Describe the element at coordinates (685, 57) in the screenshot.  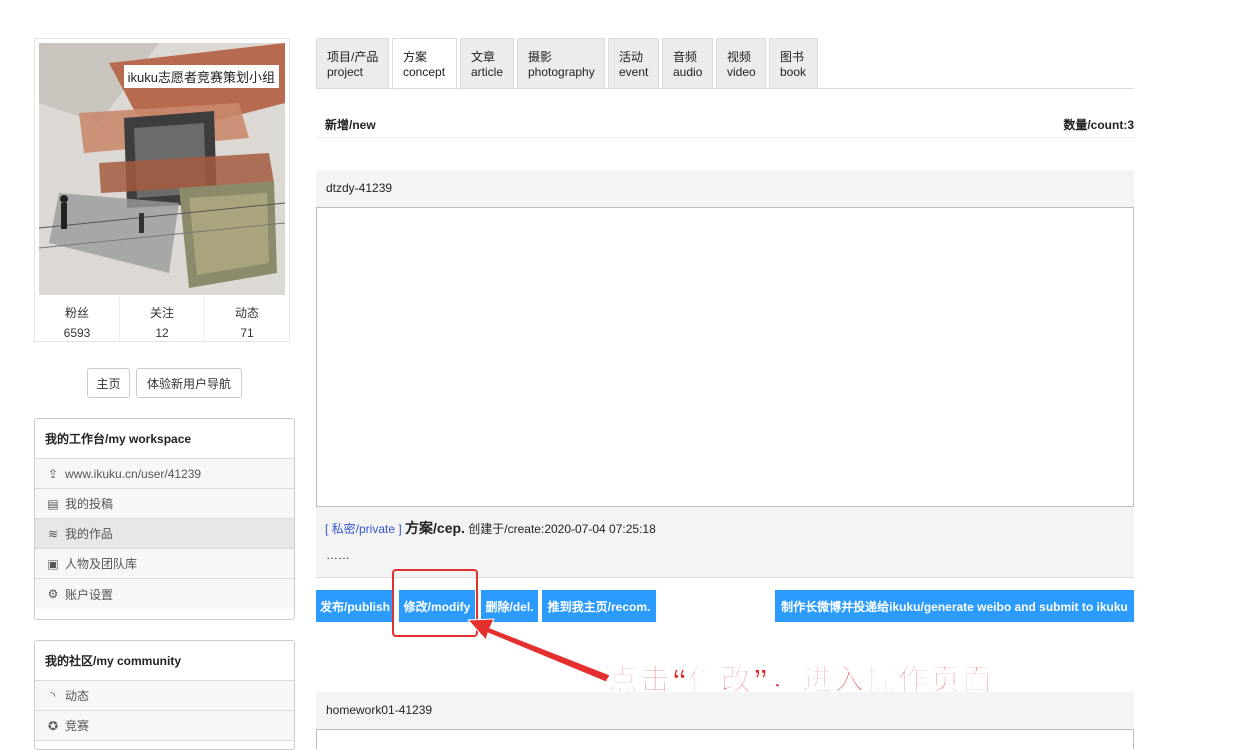
I see `tab-label-cn: 音频` at that location.